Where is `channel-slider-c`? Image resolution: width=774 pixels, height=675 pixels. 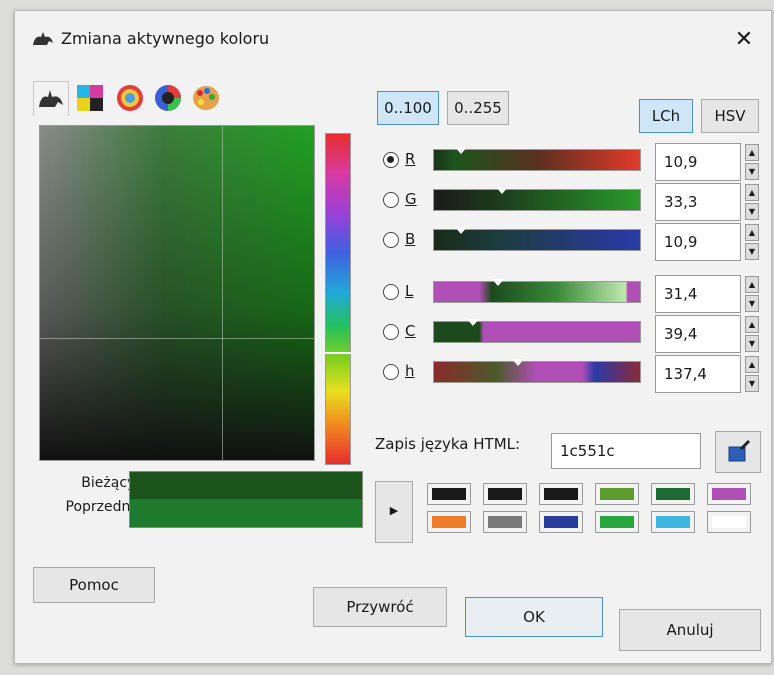
channel-slider-c is located at coordinates (537, 331).